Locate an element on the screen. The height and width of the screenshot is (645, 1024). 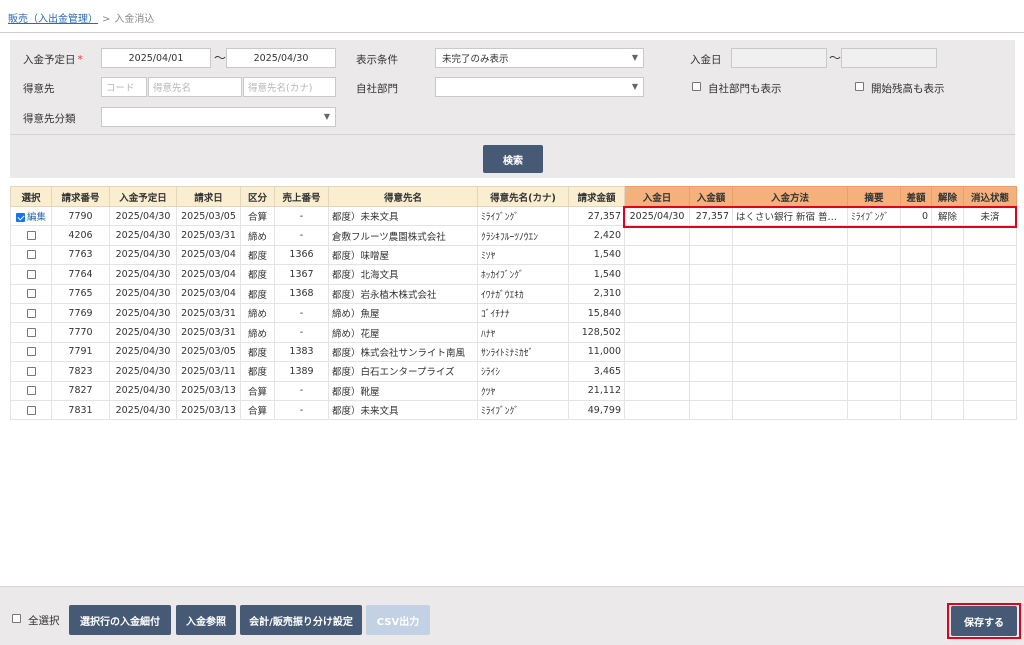
invoice-no-link: 7827 is located at coordinates (80, 390).